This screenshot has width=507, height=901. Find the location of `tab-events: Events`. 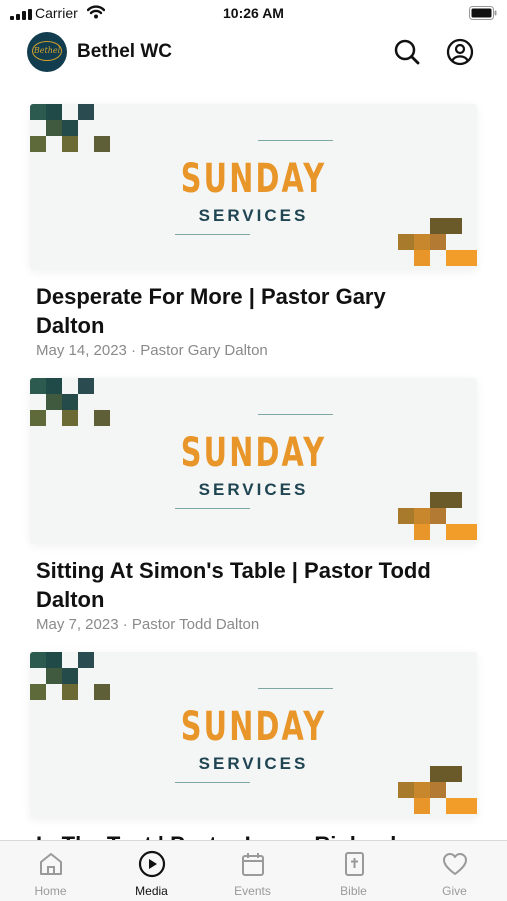

tab-events: Events is located at coordinates (252, 871).